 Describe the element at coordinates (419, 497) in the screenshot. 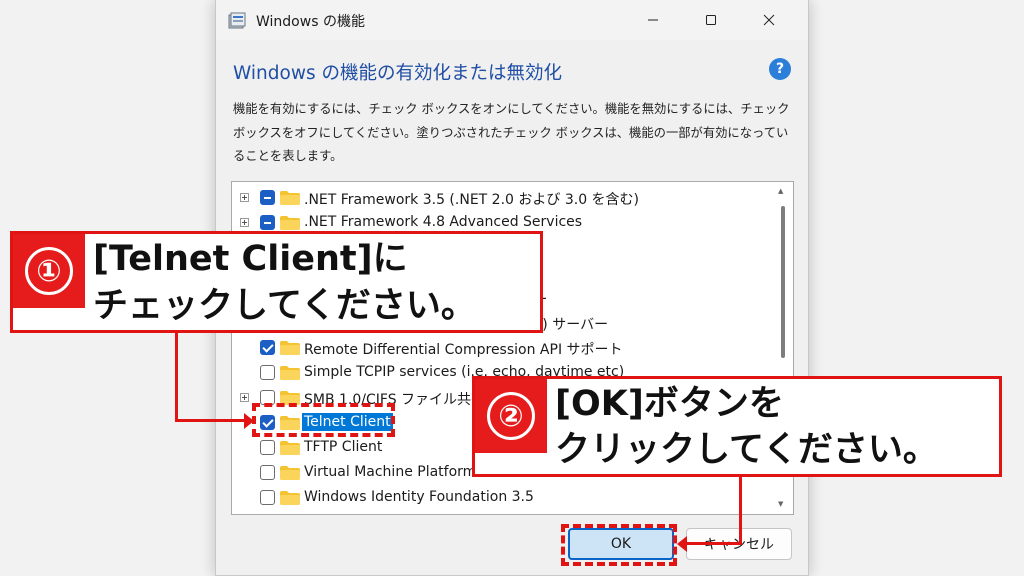

I see `feature-label: Windows Identity Foundation 3.5` at that location.